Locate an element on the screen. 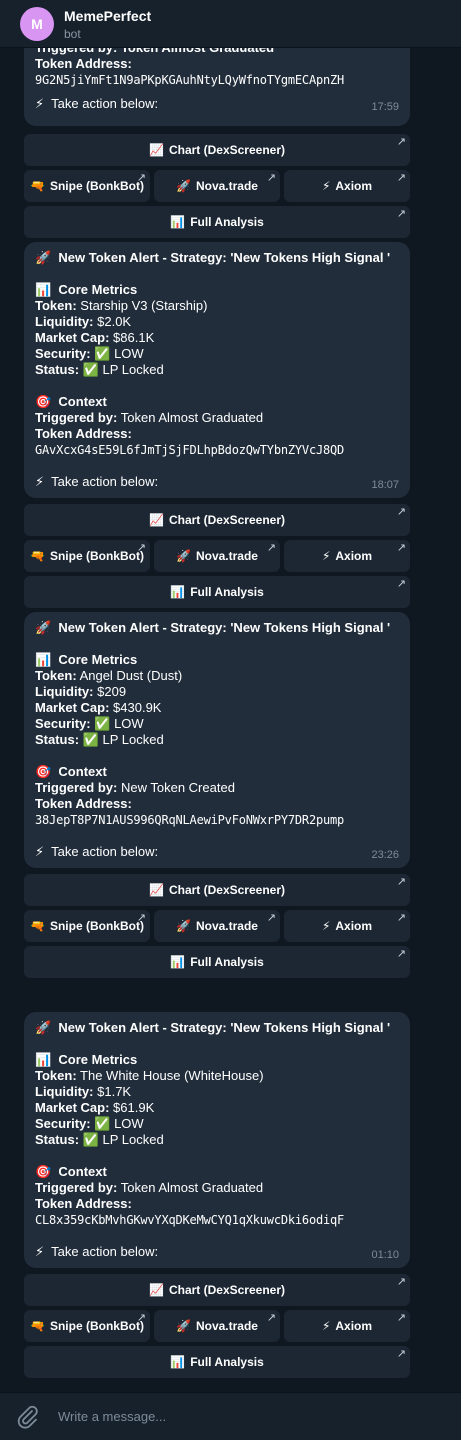  message-time: 18:07 is located at coordinates (385, 485).